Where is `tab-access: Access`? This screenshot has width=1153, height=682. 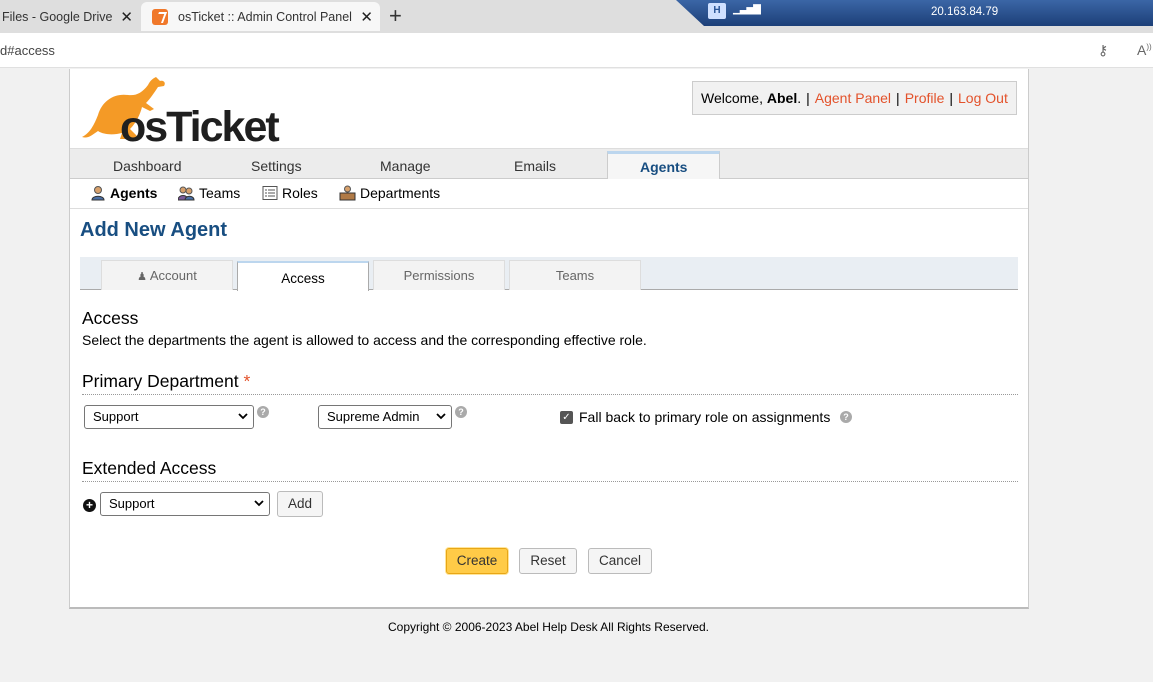 tab-access: Access is located at coordinates (303, 276).